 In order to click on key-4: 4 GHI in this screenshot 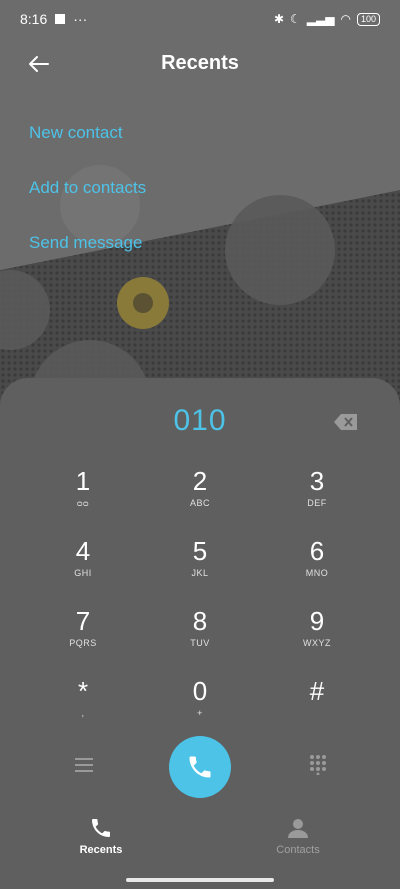, I will do `click(83, 568)`.